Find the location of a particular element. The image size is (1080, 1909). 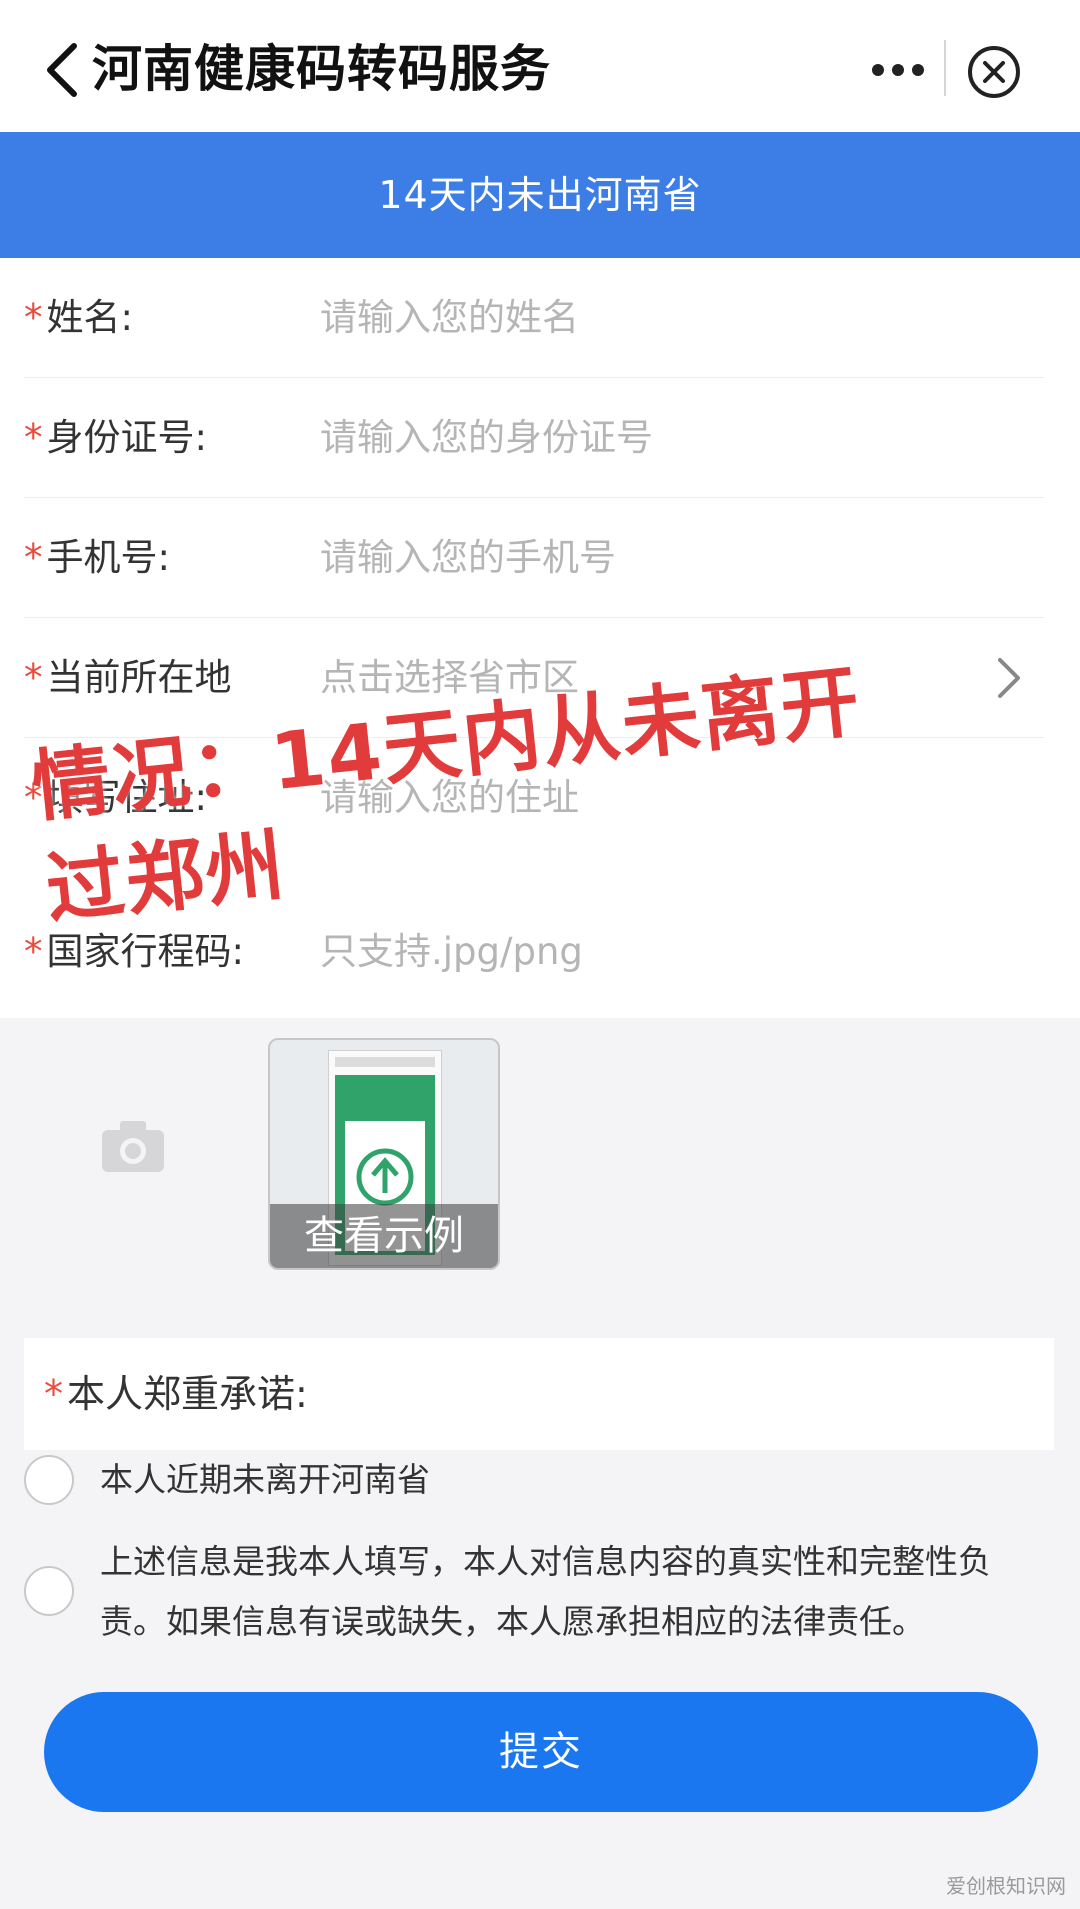

nav-bar: 河南健康码转码服务 is located at coordinates (540, 66).